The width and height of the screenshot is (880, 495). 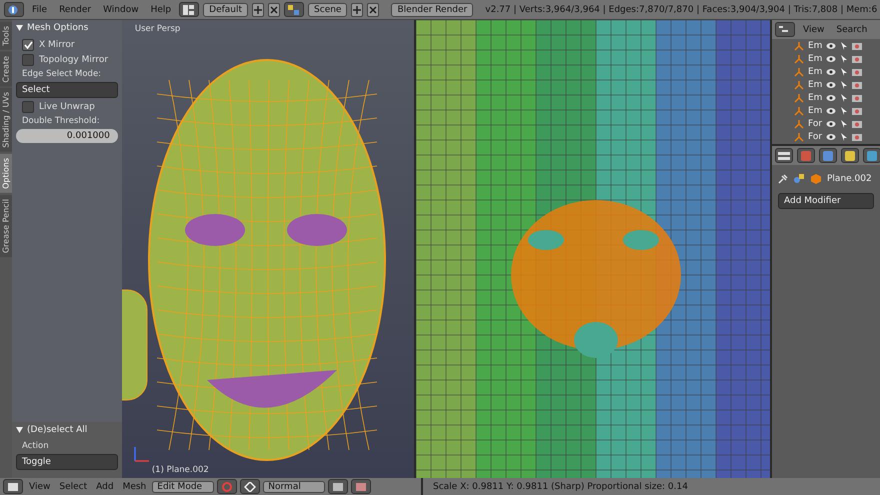 I want to click on action-dropdown: Toggle, so click(x=67, y=462).